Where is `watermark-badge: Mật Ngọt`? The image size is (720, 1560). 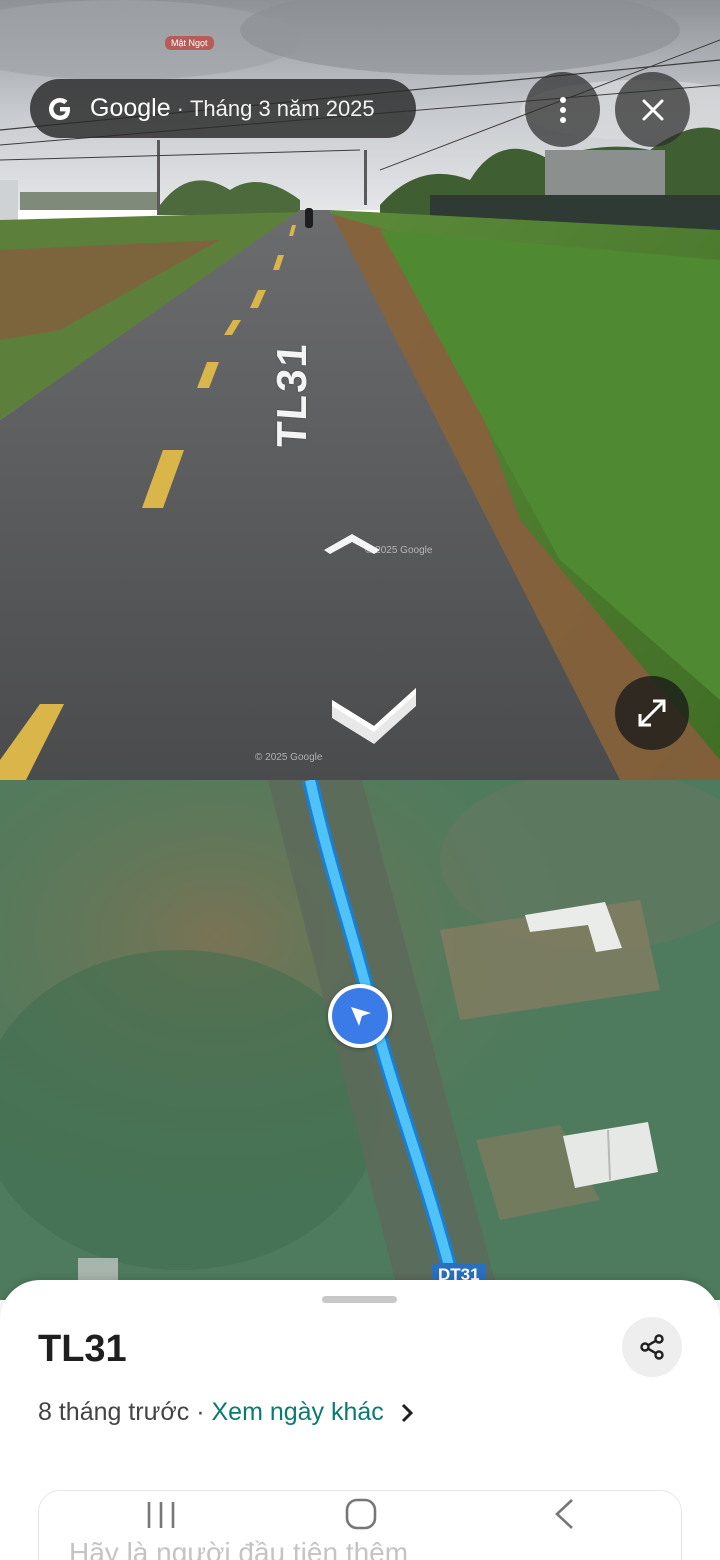 watermark-badge: Mật Ngọt is located at coordinates (189, 43).